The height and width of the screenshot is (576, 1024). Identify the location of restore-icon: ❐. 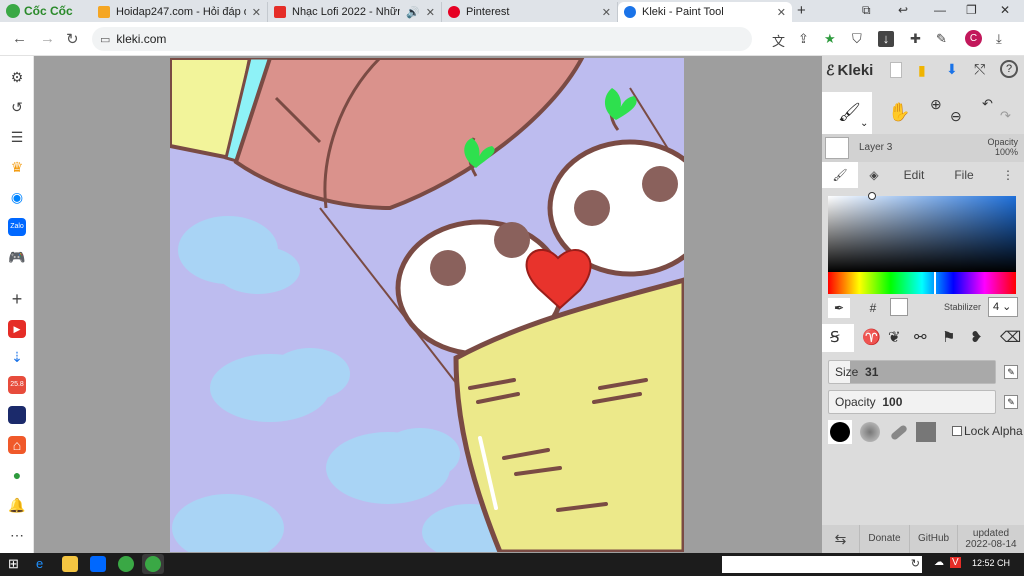
(971, 10).